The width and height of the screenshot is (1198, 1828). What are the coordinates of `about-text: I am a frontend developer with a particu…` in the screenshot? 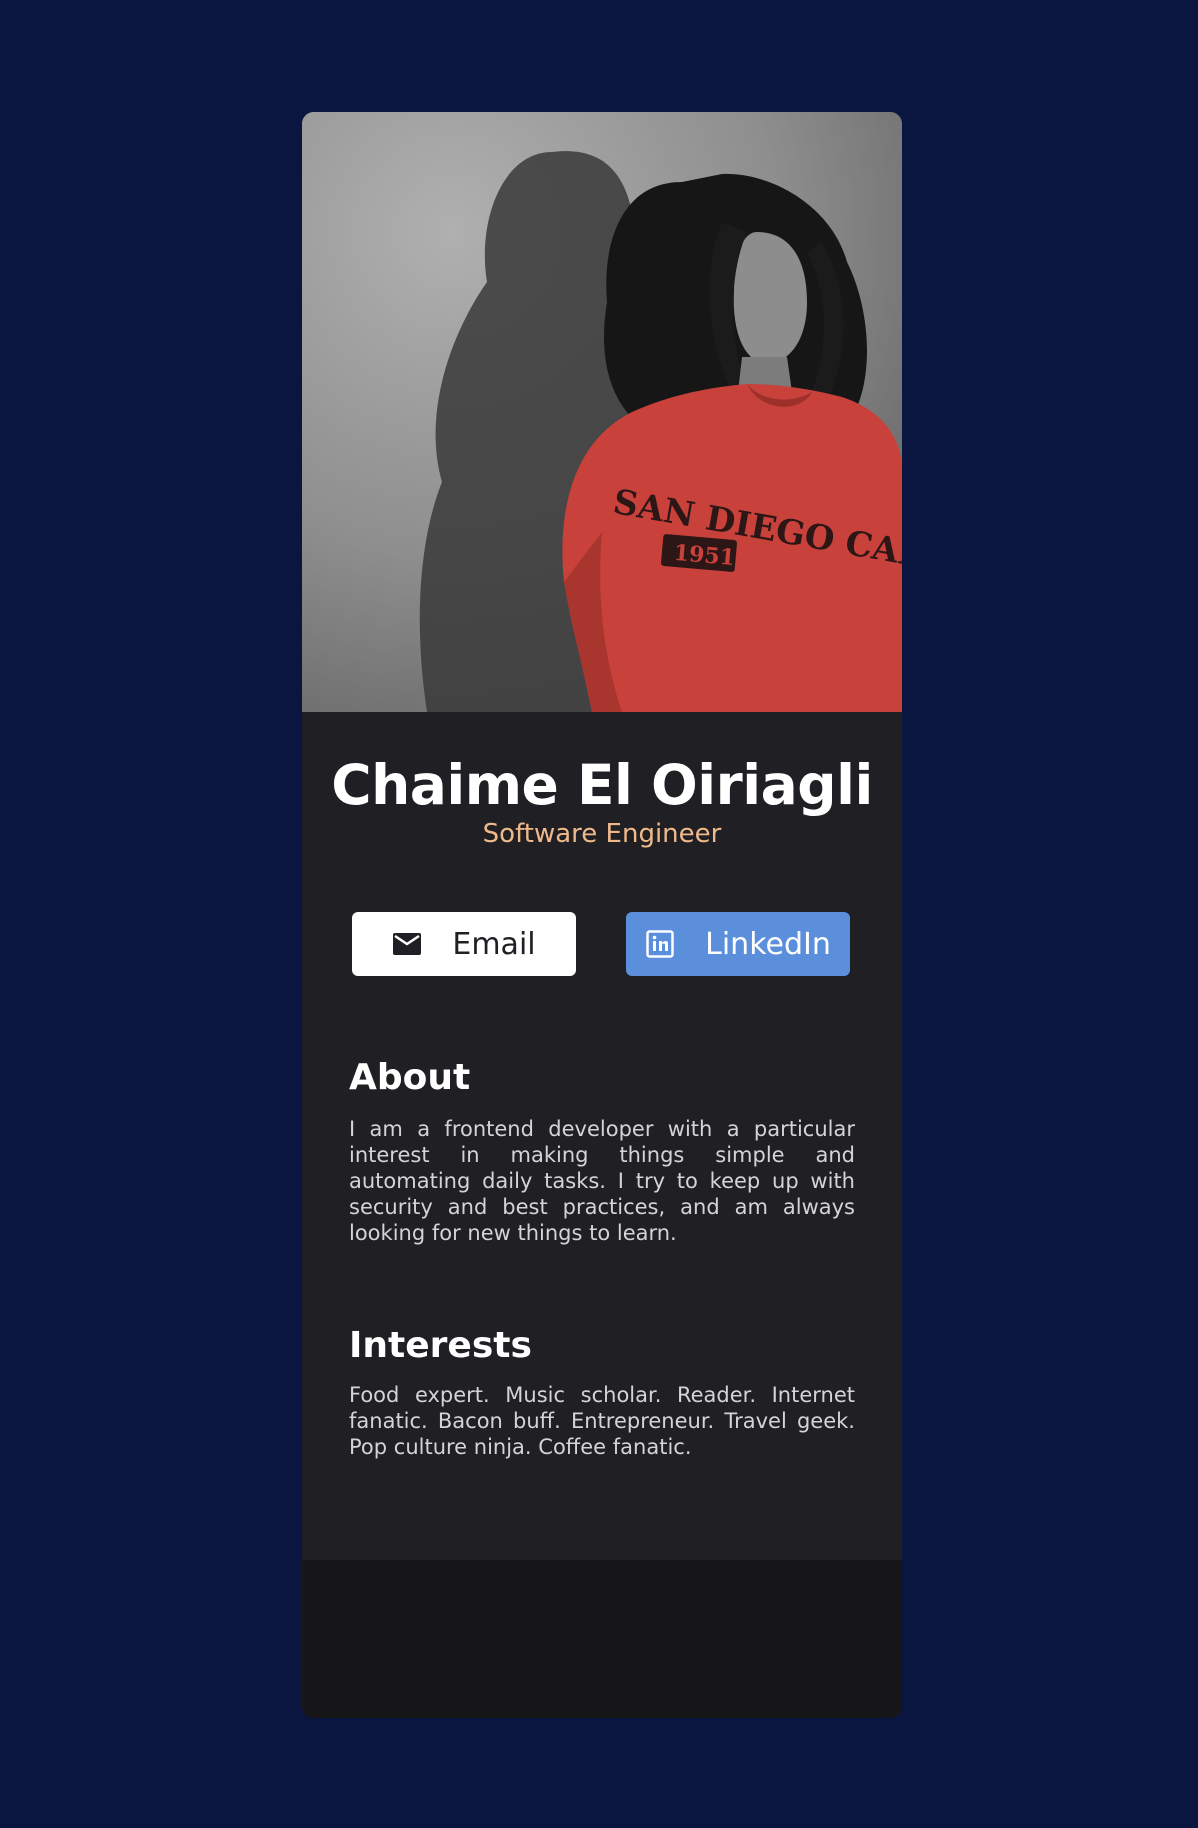 It's located at (602, 1181).